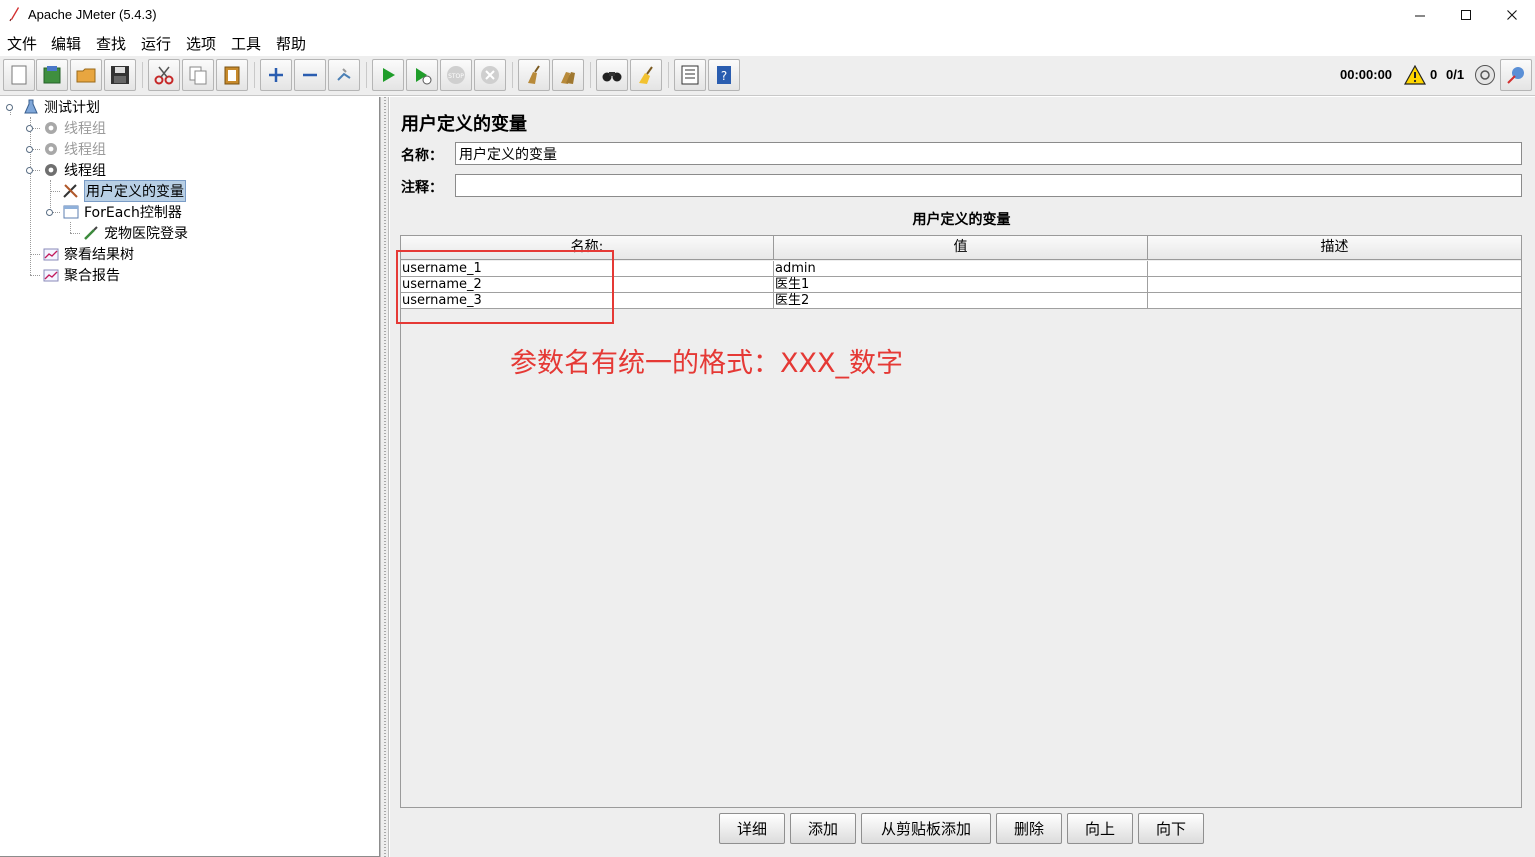 The height and width of the screenshot is (857, 1535). Describe the element at coordinates (384, 477) in the screenshot. I see `split-pane-divider` at that location.